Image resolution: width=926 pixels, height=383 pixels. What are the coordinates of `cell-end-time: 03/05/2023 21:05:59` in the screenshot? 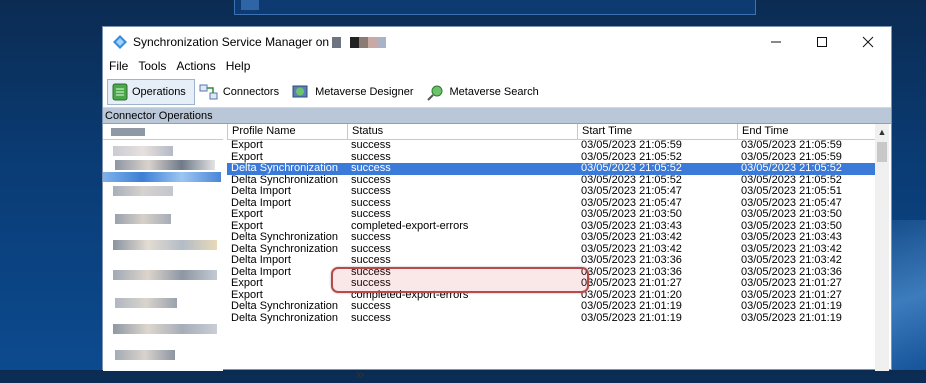 It's located at (791, 157).